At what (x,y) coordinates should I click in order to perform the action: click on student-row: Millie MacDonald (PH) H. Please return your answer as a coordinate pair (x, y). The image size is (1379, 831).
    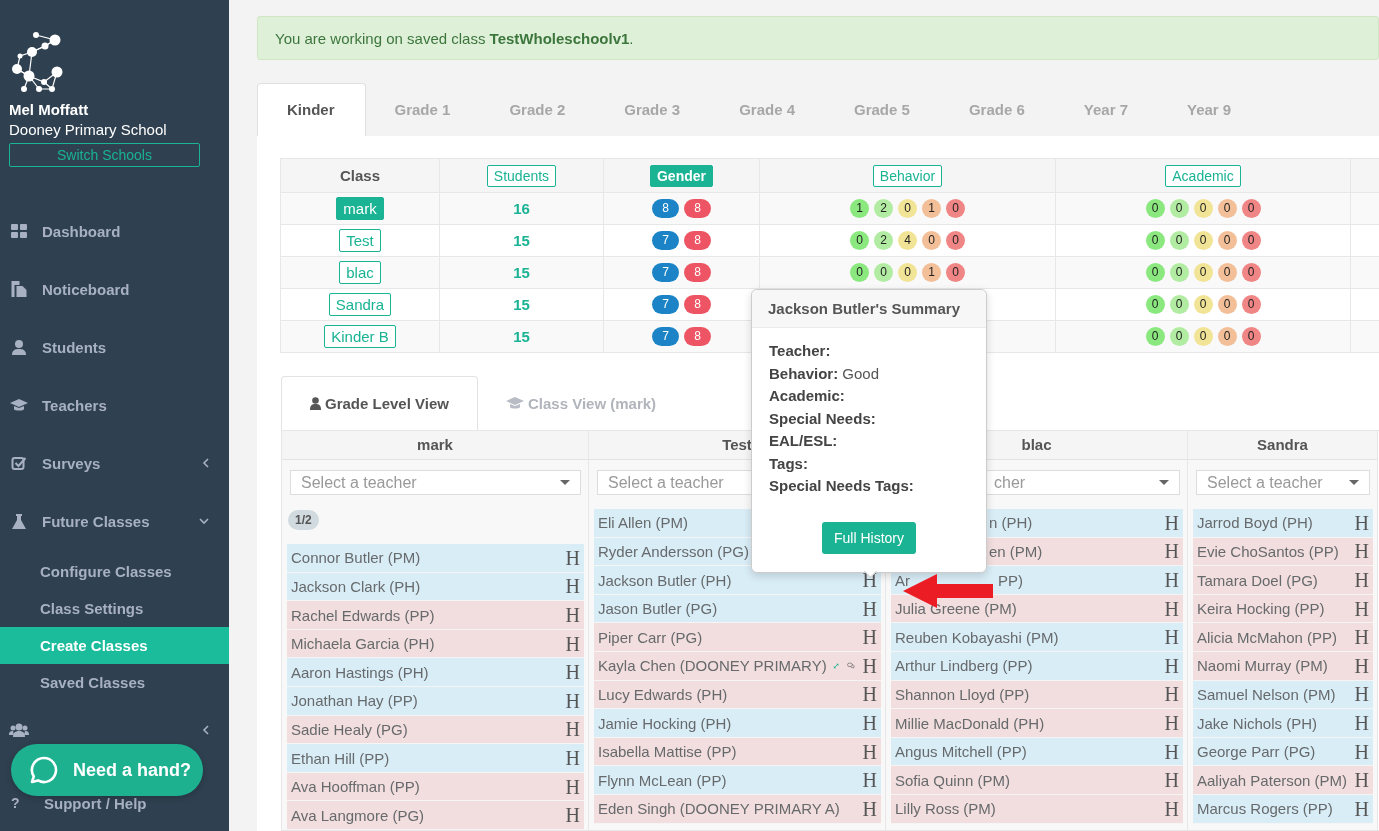
    Looking at the image, I should click on (1037, 723).